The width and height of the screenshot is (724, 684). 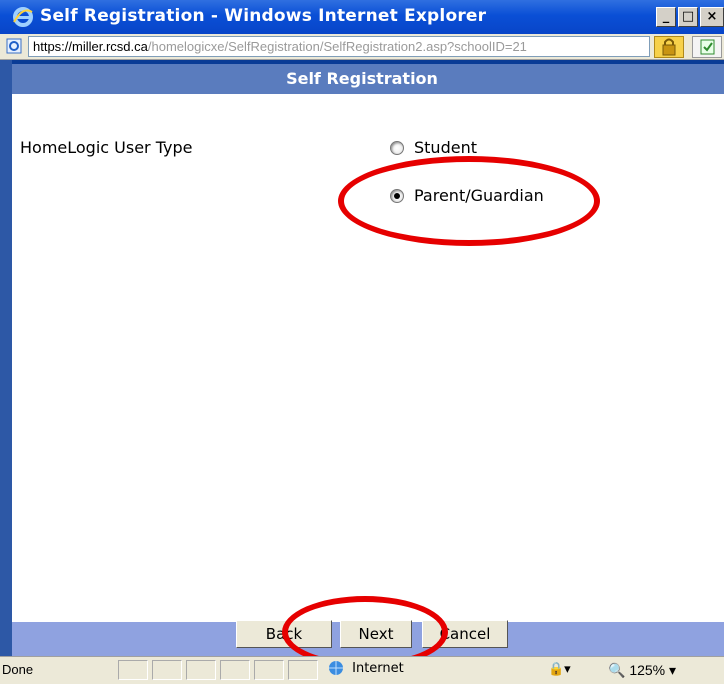 I want to click on maximize-button: □, so click(x=688, y=17).